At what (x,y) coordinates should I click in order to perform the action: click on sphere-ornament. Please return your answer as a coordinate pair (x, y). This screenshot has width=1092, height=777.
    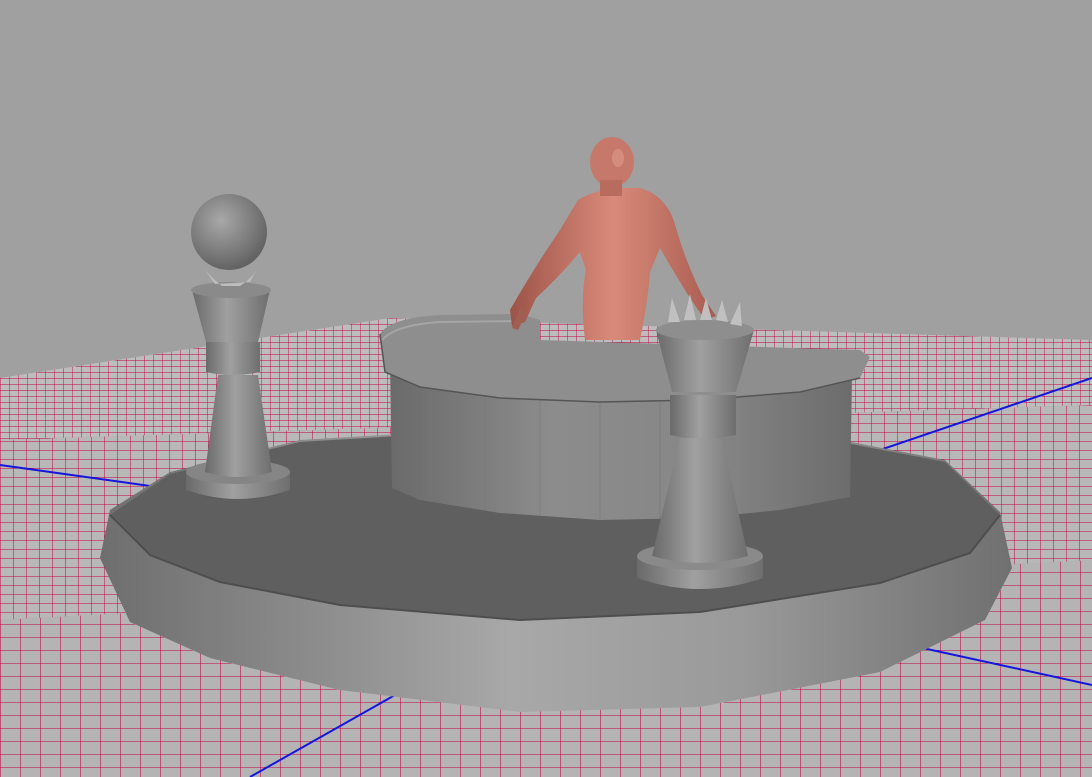
    Looking at the image, I should click on (229, 232).